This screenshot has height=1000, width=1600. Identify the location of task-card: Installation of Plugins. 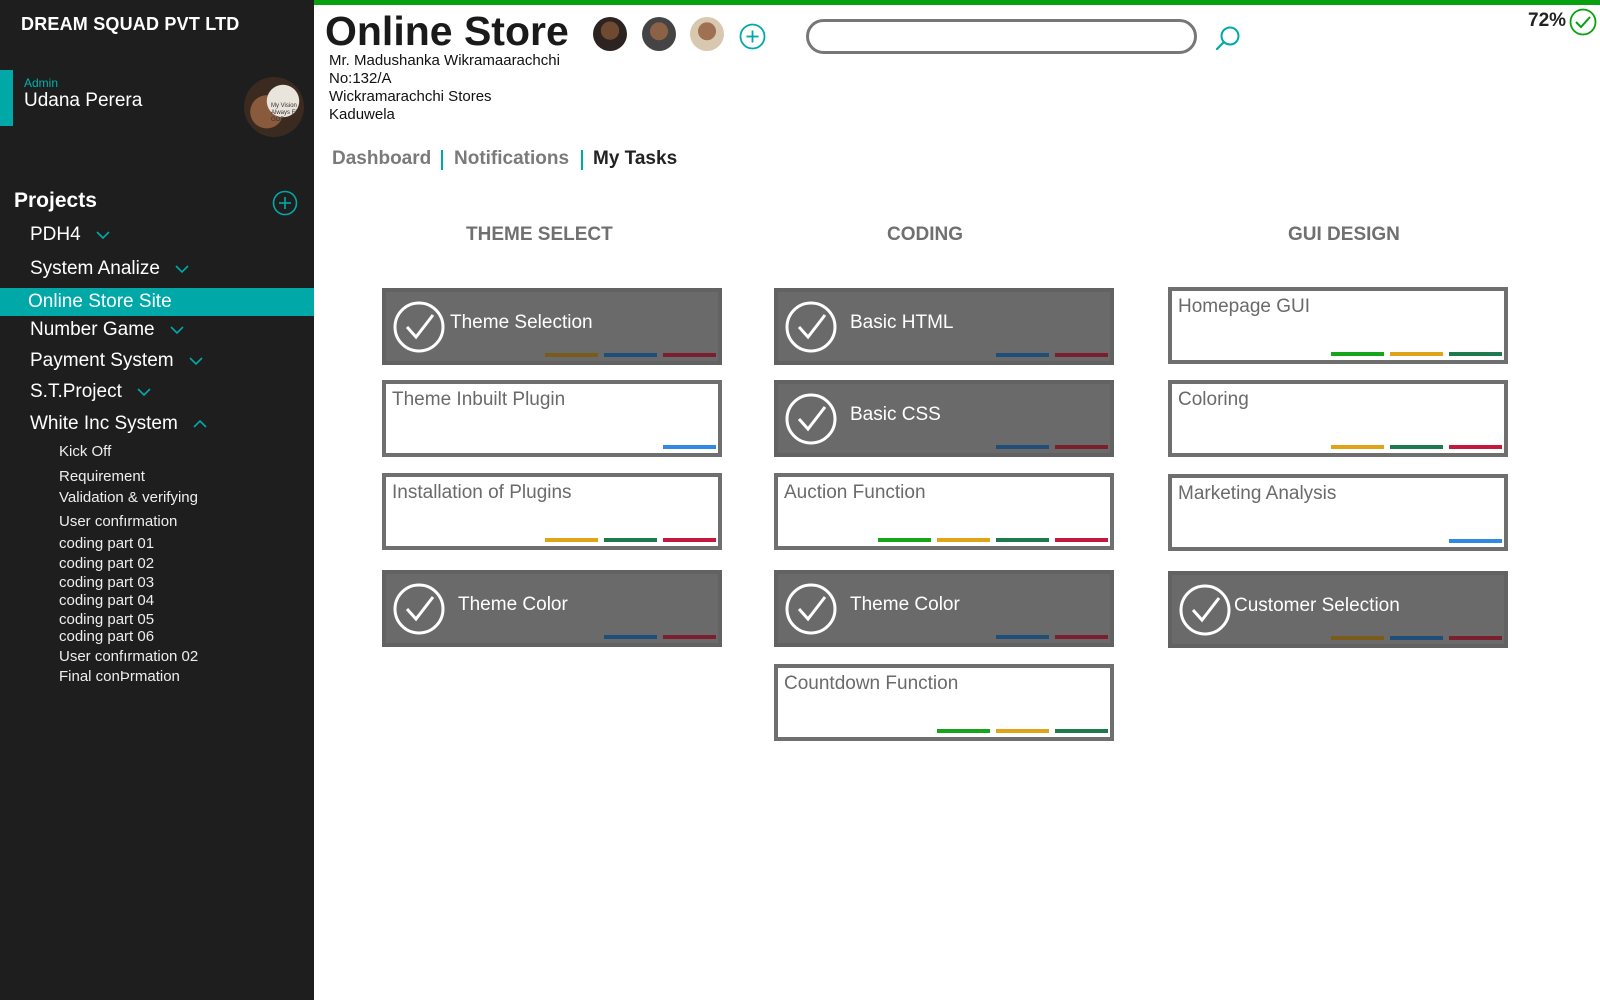
(552, 511).